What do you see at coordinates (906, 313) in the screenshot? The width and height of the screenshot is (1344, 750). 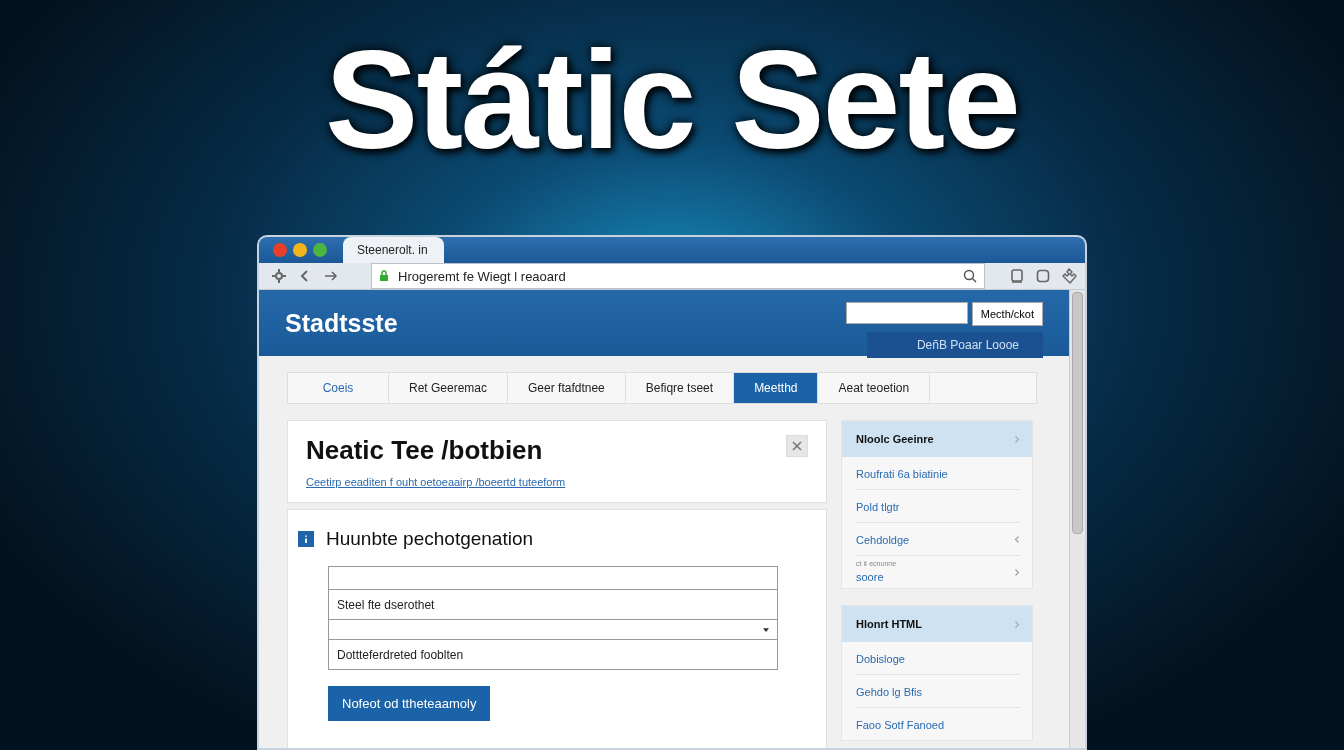 I see `search-field` at bounding box center [906, 313].